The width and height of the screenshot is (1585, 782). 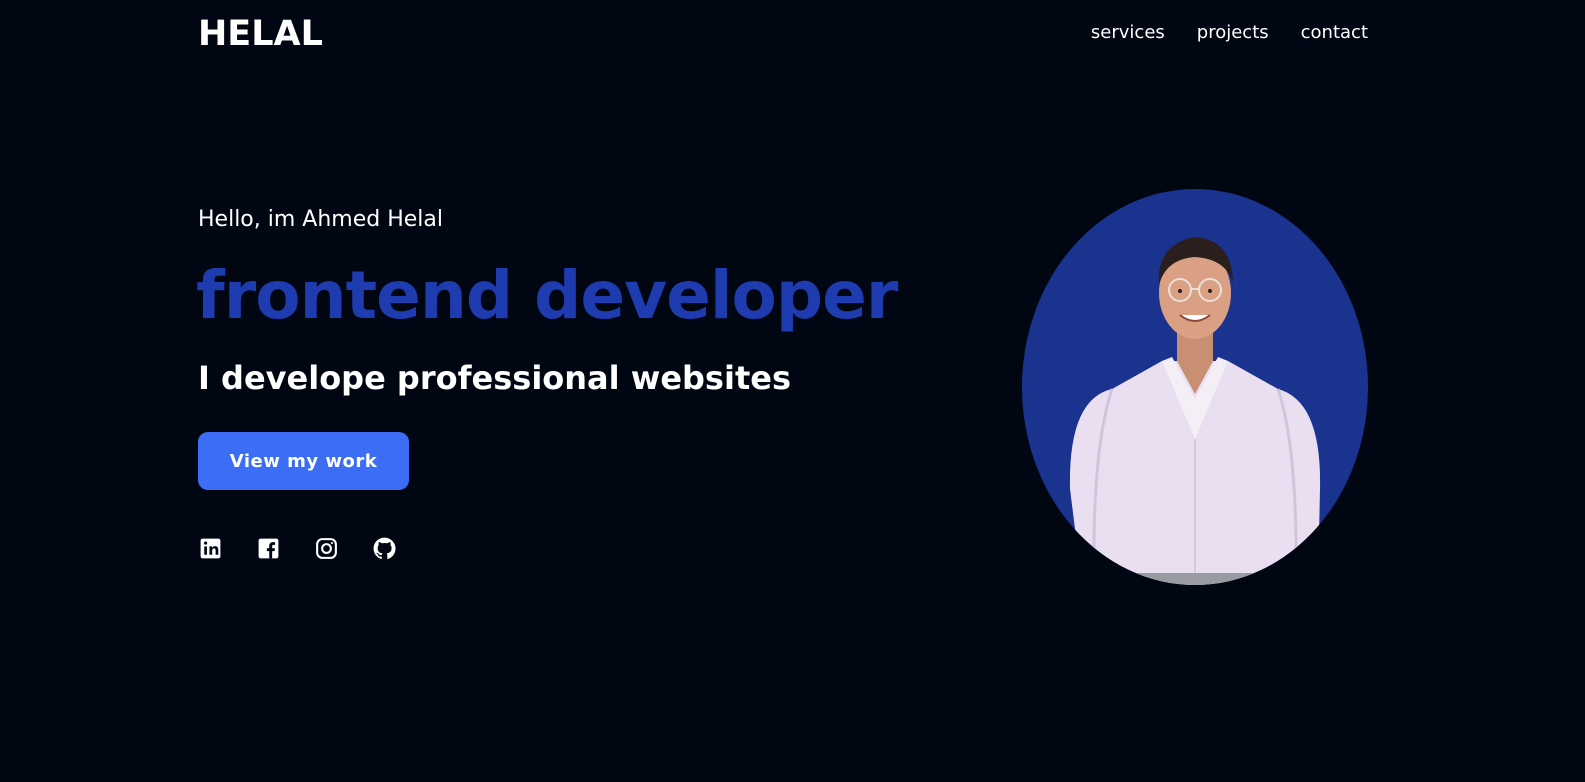 What do you see at coordinates (384, 548) in the screenshot?
I see `github-icon` at bounding box center [384, 548].